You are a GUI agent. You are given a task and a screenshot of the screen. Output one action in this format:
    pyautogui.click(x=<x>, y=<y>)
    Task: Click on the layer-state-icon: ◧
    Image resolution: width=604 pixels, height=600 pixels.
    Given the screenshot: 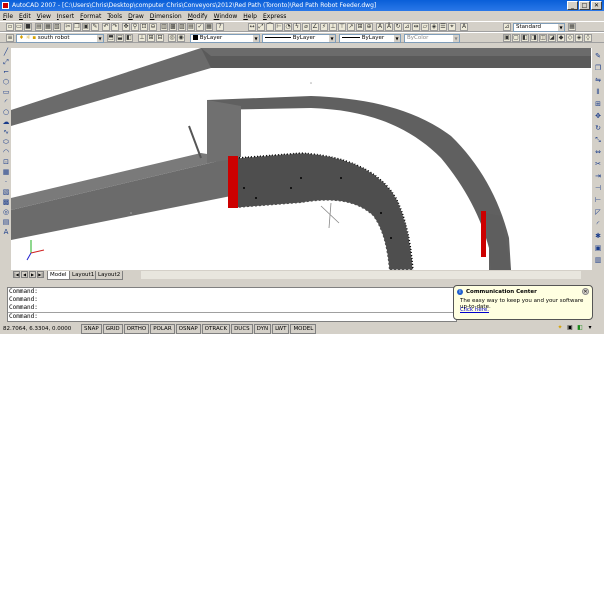 What is the action you would take?
    pyautogui.click(x=129, y=38)
    